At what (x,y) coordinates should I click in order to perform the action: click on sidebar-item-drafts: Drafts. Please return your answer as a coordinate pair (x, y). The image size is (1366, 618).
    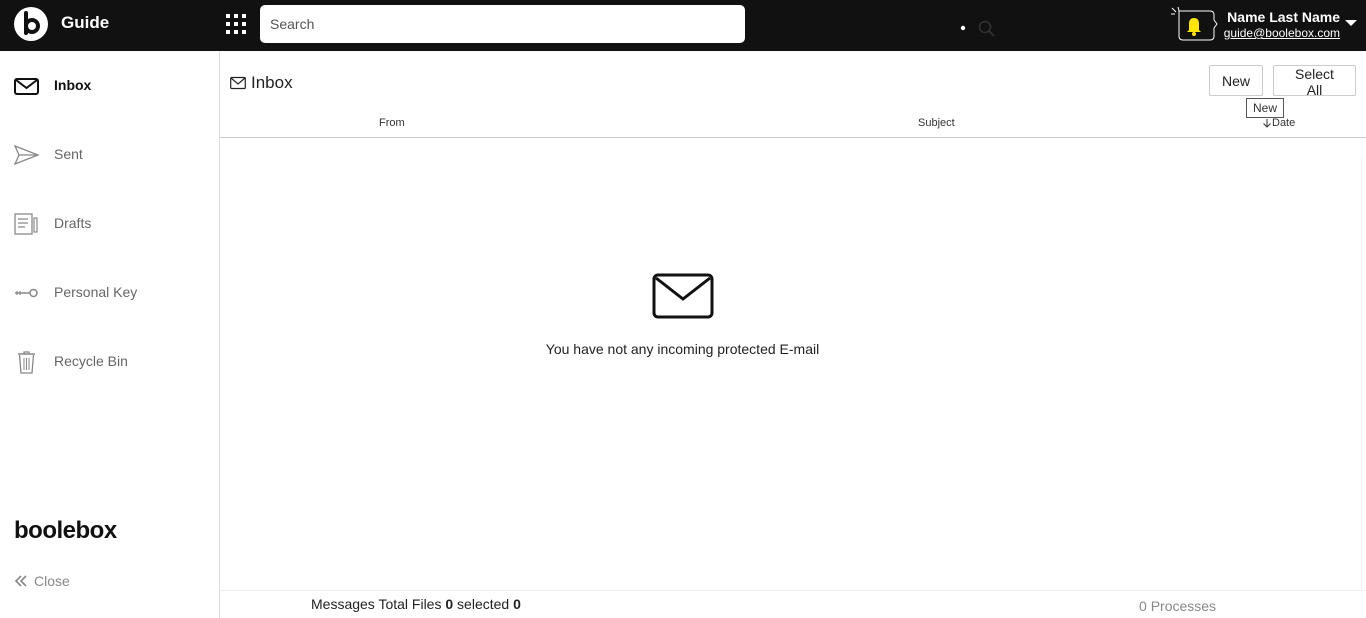
    Looking at the image, I should click on (109, 224).